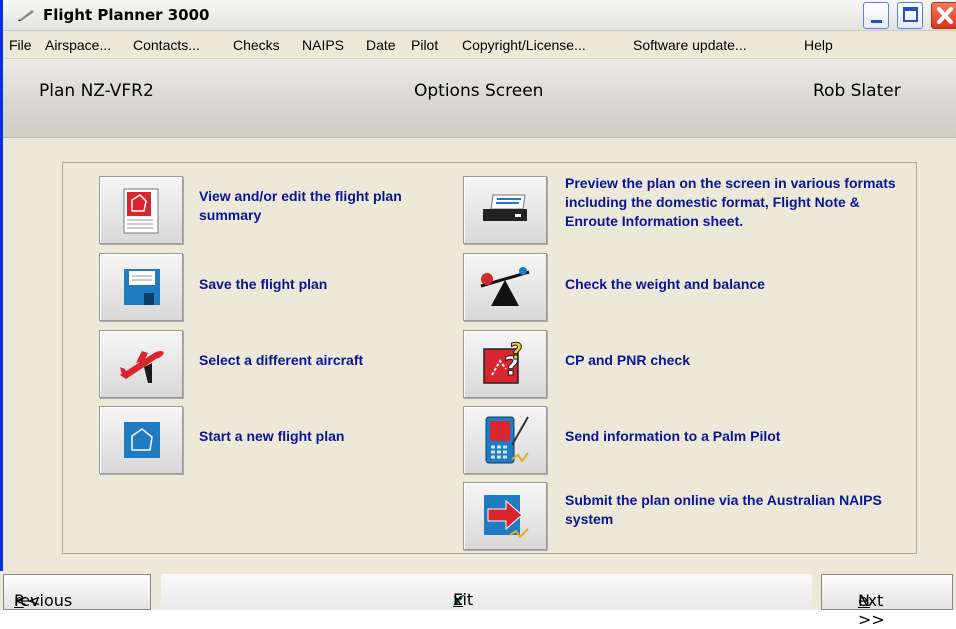 This screenshot has height=629, width=956. What do you see at coordinates (479, 15) in the screenshot?
I see `title-bar: Flight Planner 3000` at bounding box center [479, 15].